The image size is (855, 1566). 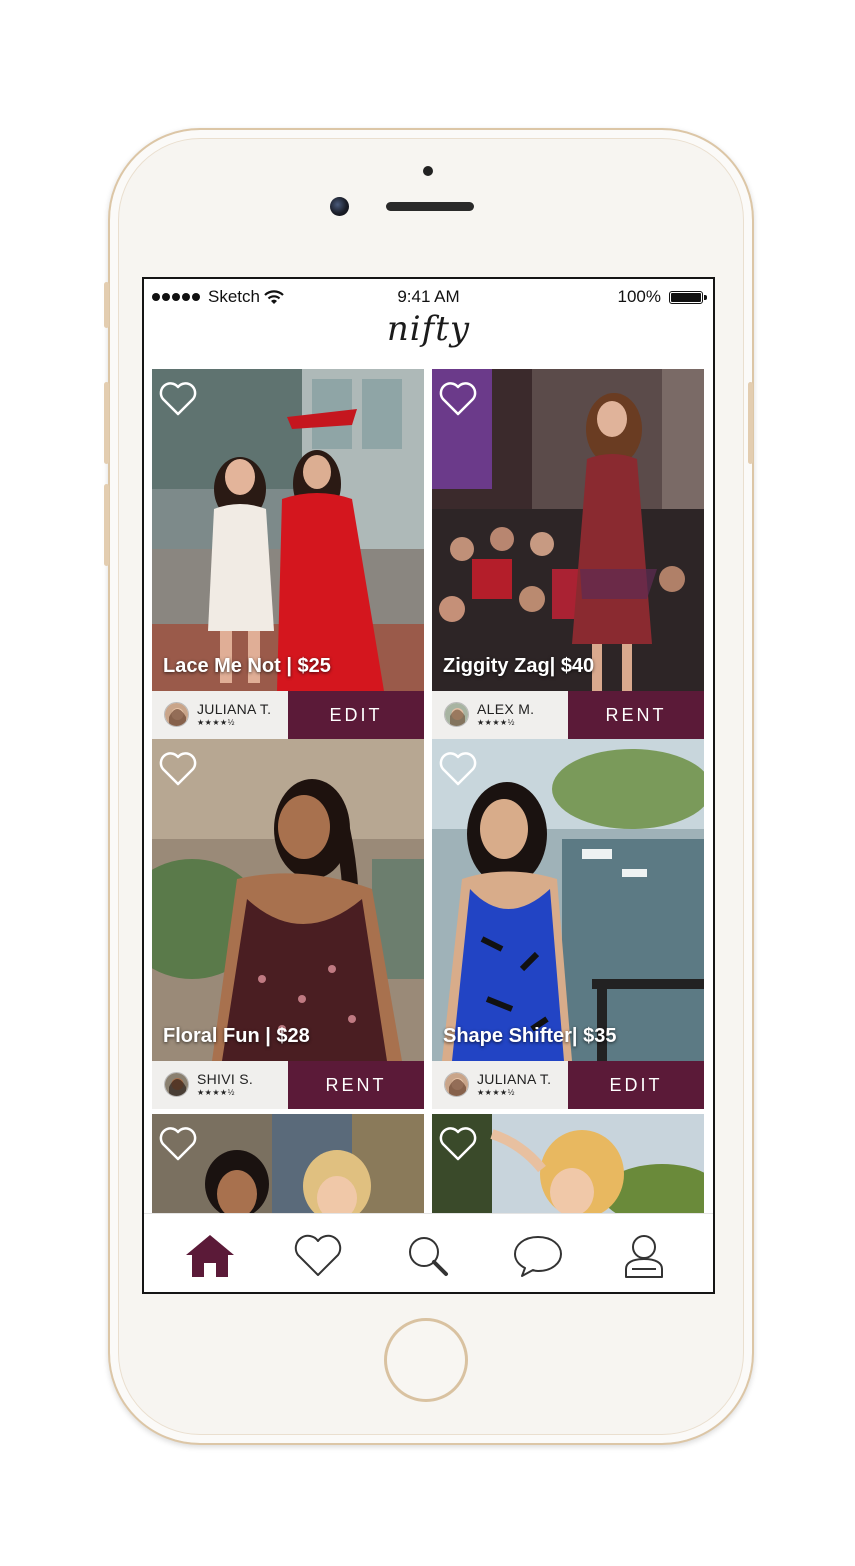 What do you see at coordinates (106, 423) in the screenshot?
I see `volume-up-button` at bounding box center [106, 423].